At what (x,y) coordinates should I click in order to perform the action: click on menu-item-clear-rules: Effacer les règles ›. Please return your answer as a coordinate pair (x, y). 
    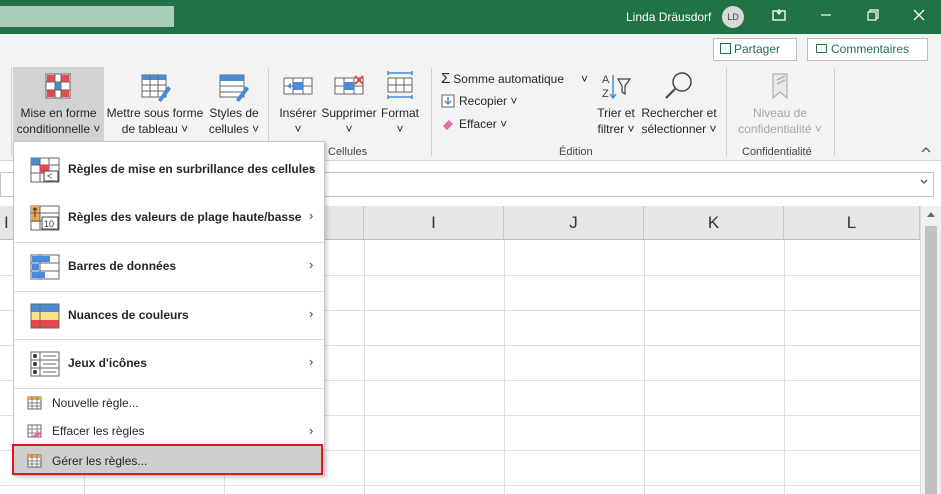
    Looking at the image, I should click on (169, 431).